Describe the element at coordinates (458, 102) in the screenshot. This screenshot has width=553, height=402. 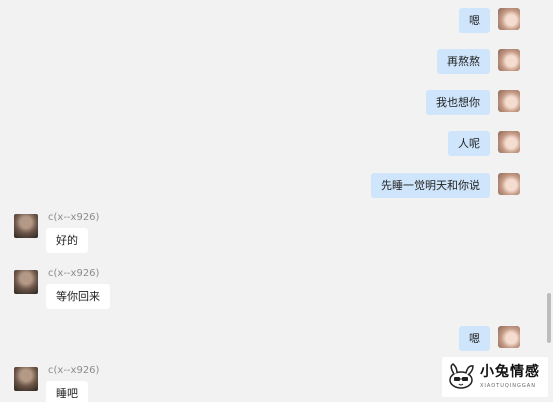
I see `message-bubble: 我也想你` at that location.